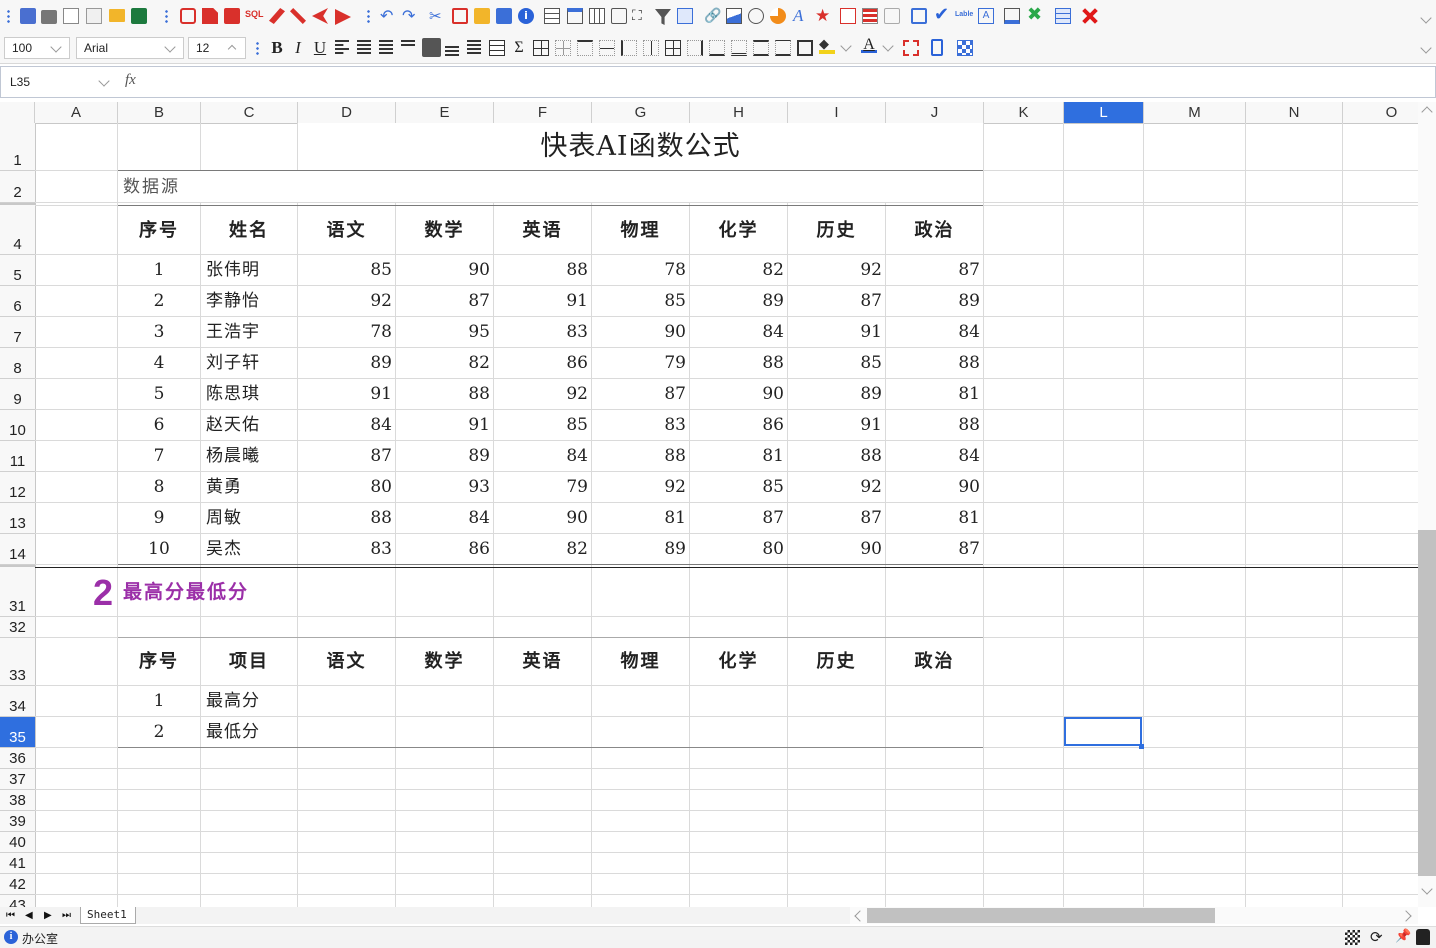 The width and height of the screenshot is (1436, 948). Describe the element at coordinates (1104, 112) in the screenshot. I see `column-header-selected: L` at that location.